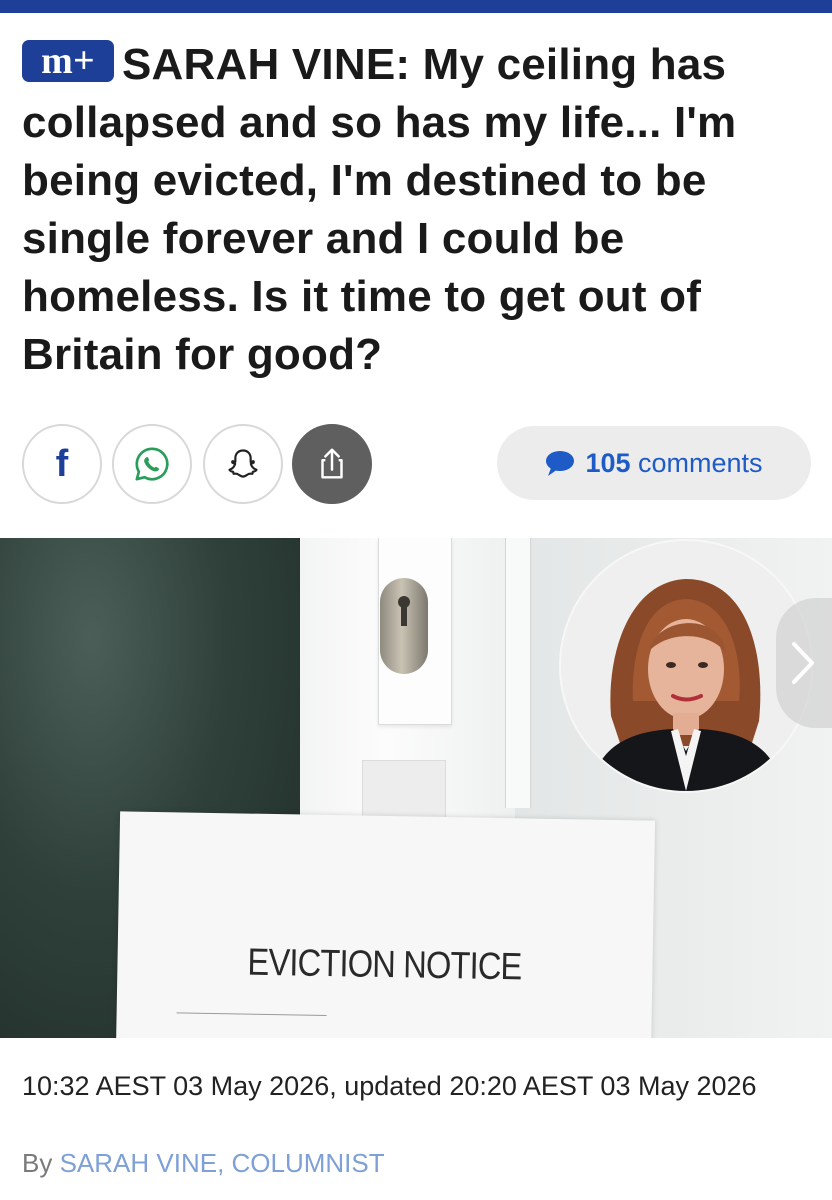  I want to click on comments-count-text: 105 comments, so click(673, 463).